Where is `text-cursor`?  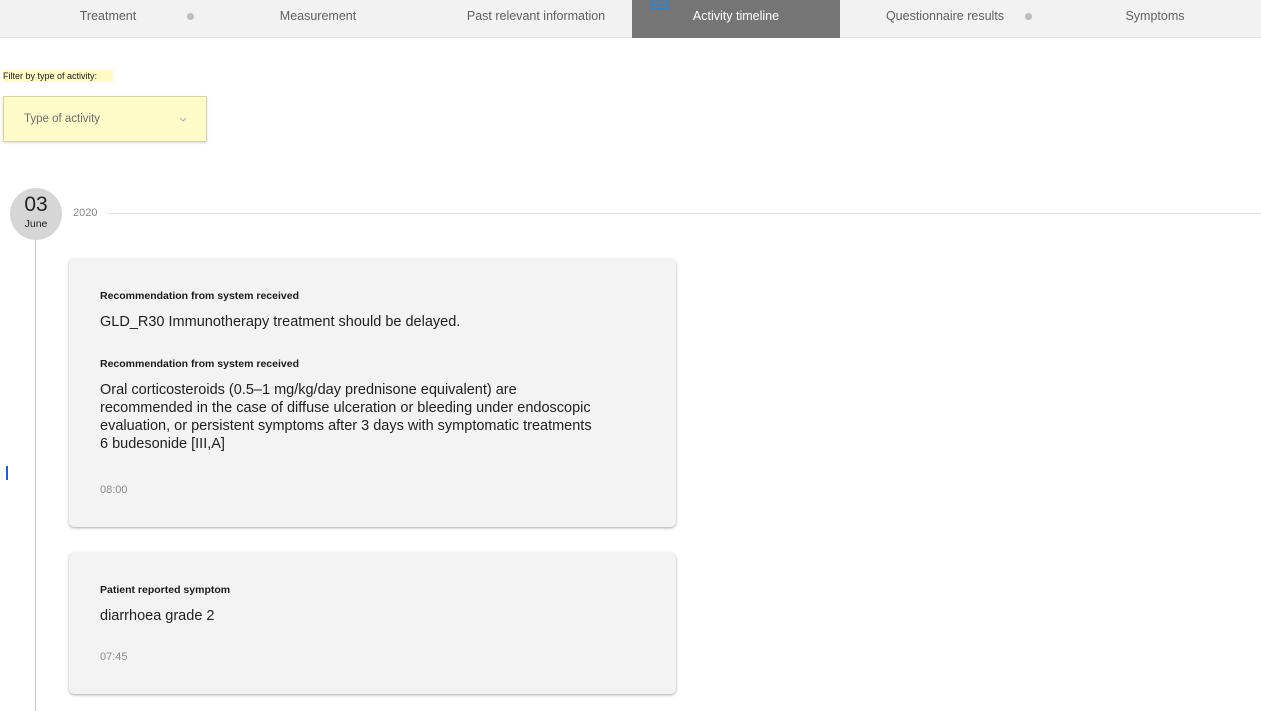 text-cursor is located at coordinates (7, 473).